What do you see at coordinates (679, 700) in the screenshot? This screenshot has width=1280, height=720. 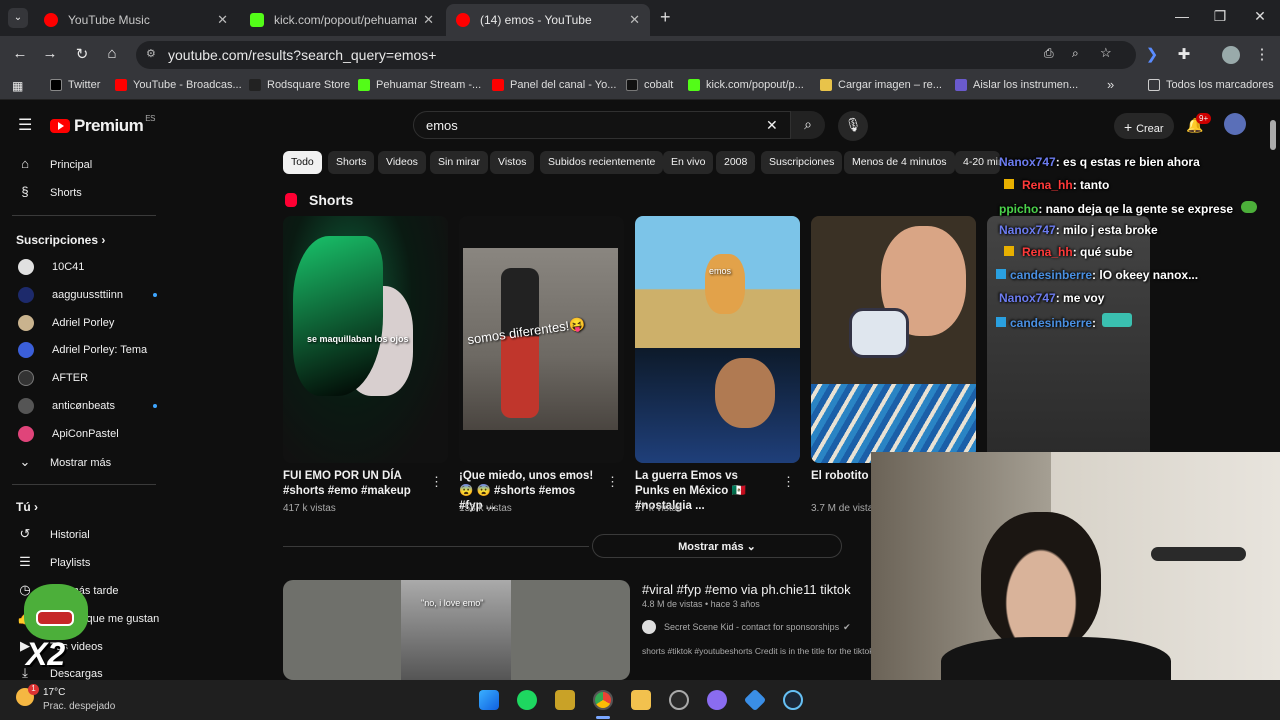 I see `obs-icon` at bounding box center [679, 700].